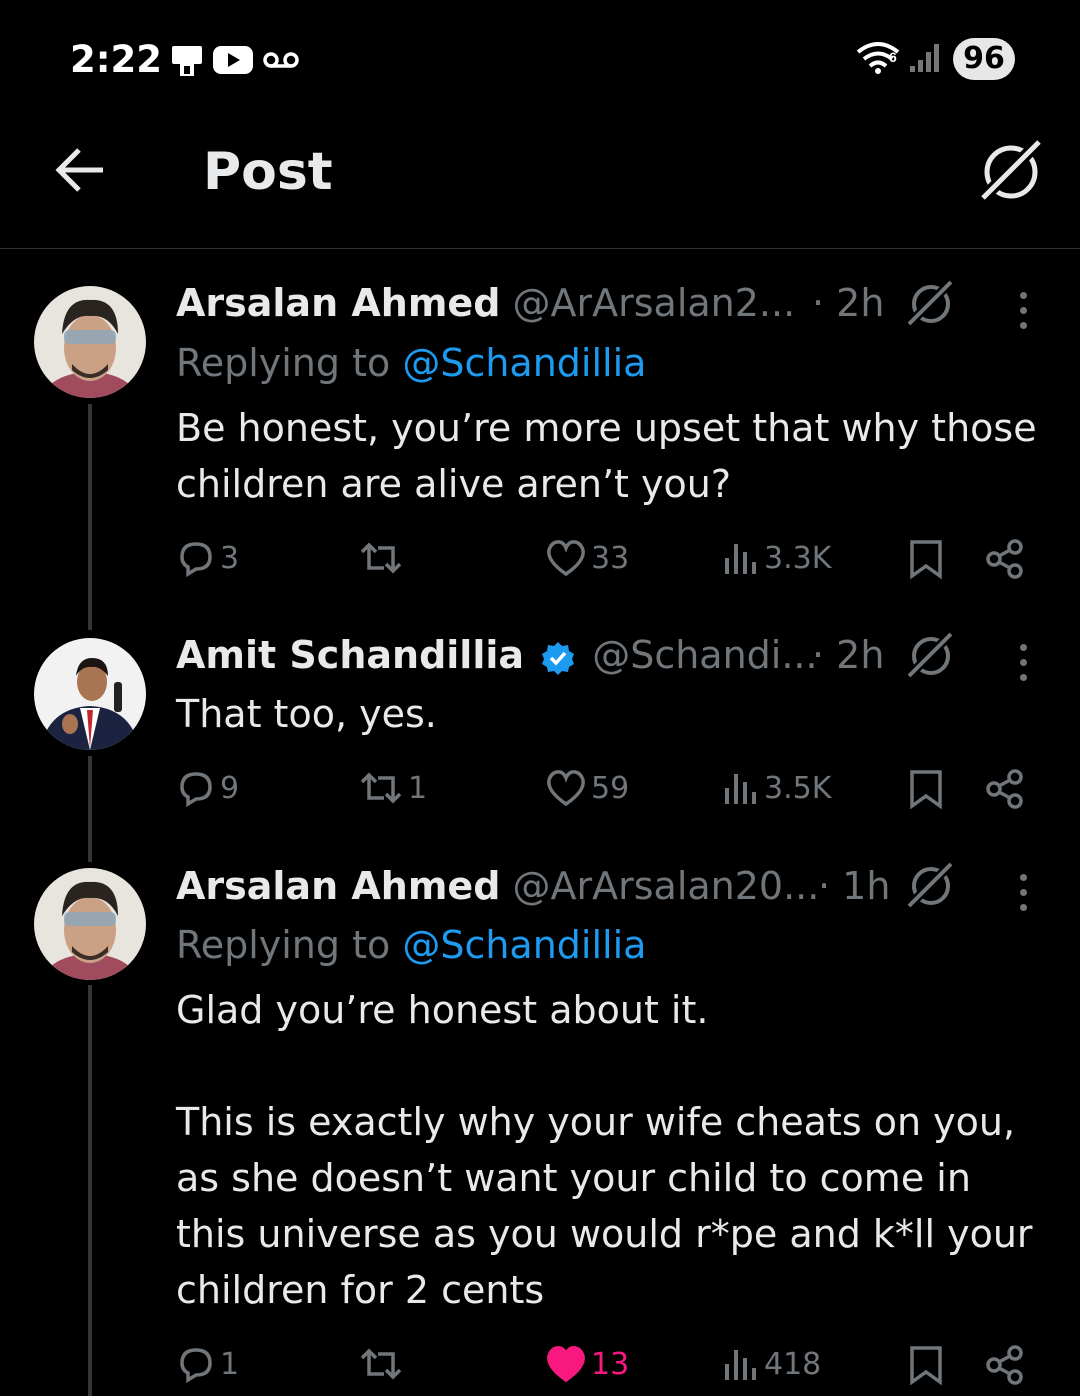 This screenshot has height=1396, width=1080. What do you see at coordinates (306, 714) in the screenshot?
I see `post-text-line: That too, yes.` at bounding box center [306, 714].